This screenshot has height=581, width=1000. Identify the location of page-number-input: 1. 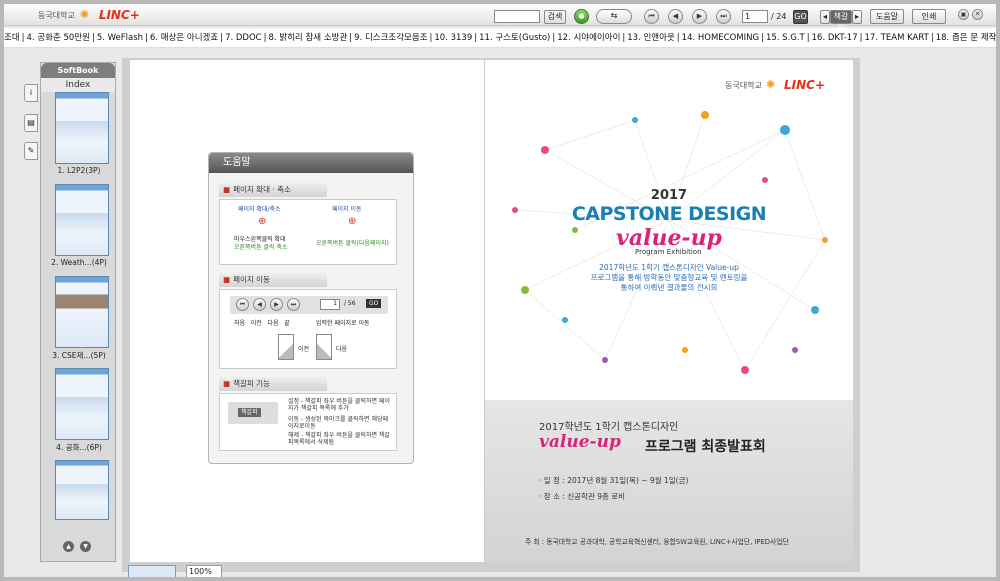
(755, 16).